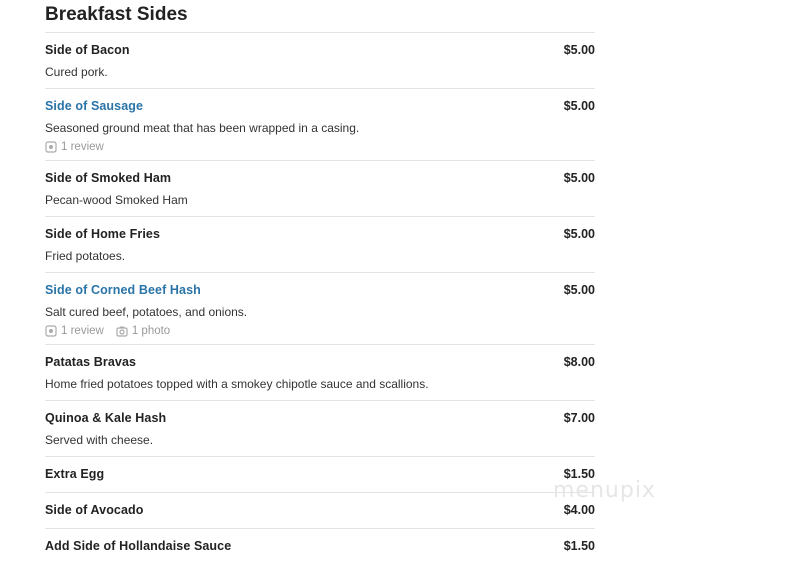  I want to click on item-description: Cured pork., so click(76, 72).